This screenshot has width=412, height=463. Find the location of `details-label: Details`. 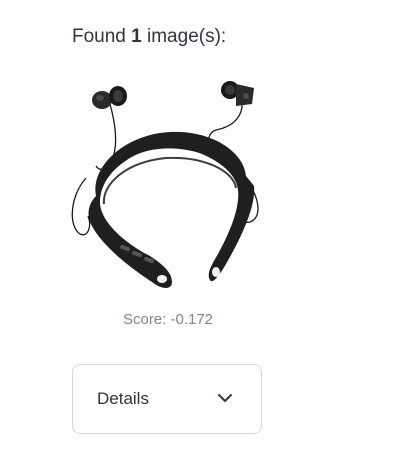

details-label: Details is located at coordinates (123, 398).